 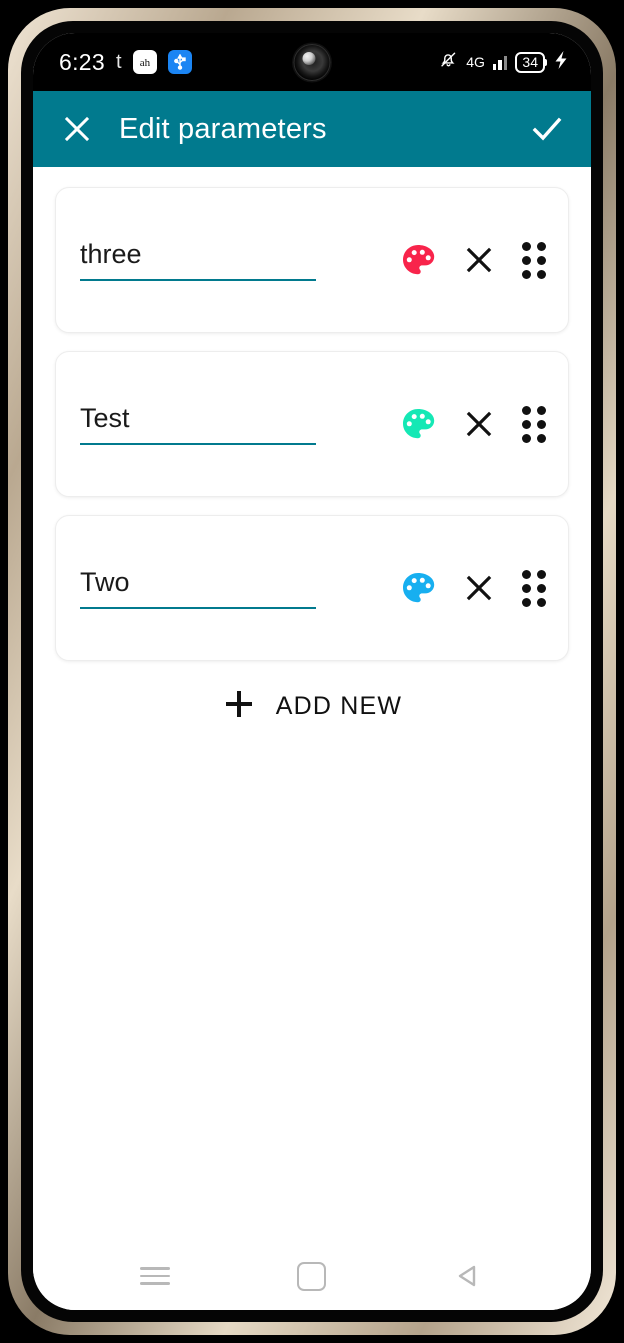 I want to click on parameter-name-field: three, so click(x=198, y=260).